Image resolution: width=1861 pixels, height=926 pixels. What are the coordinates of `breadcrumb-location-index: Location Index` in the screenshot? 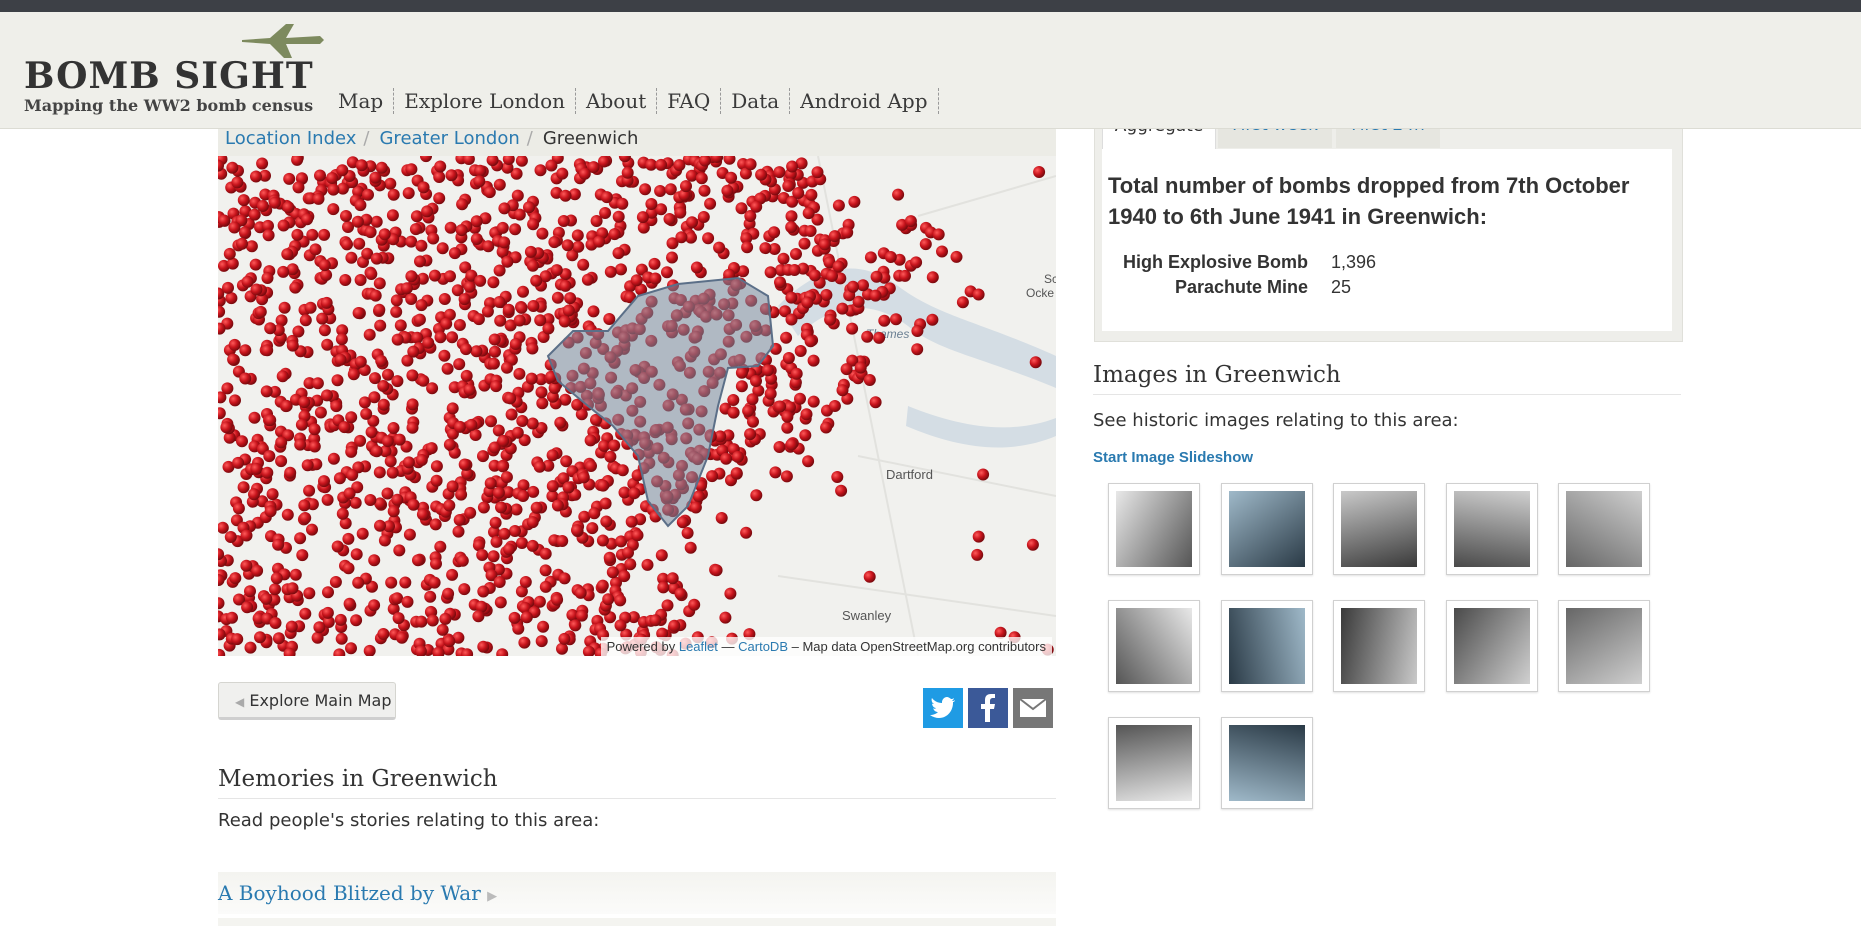 It's located at (287, 138).